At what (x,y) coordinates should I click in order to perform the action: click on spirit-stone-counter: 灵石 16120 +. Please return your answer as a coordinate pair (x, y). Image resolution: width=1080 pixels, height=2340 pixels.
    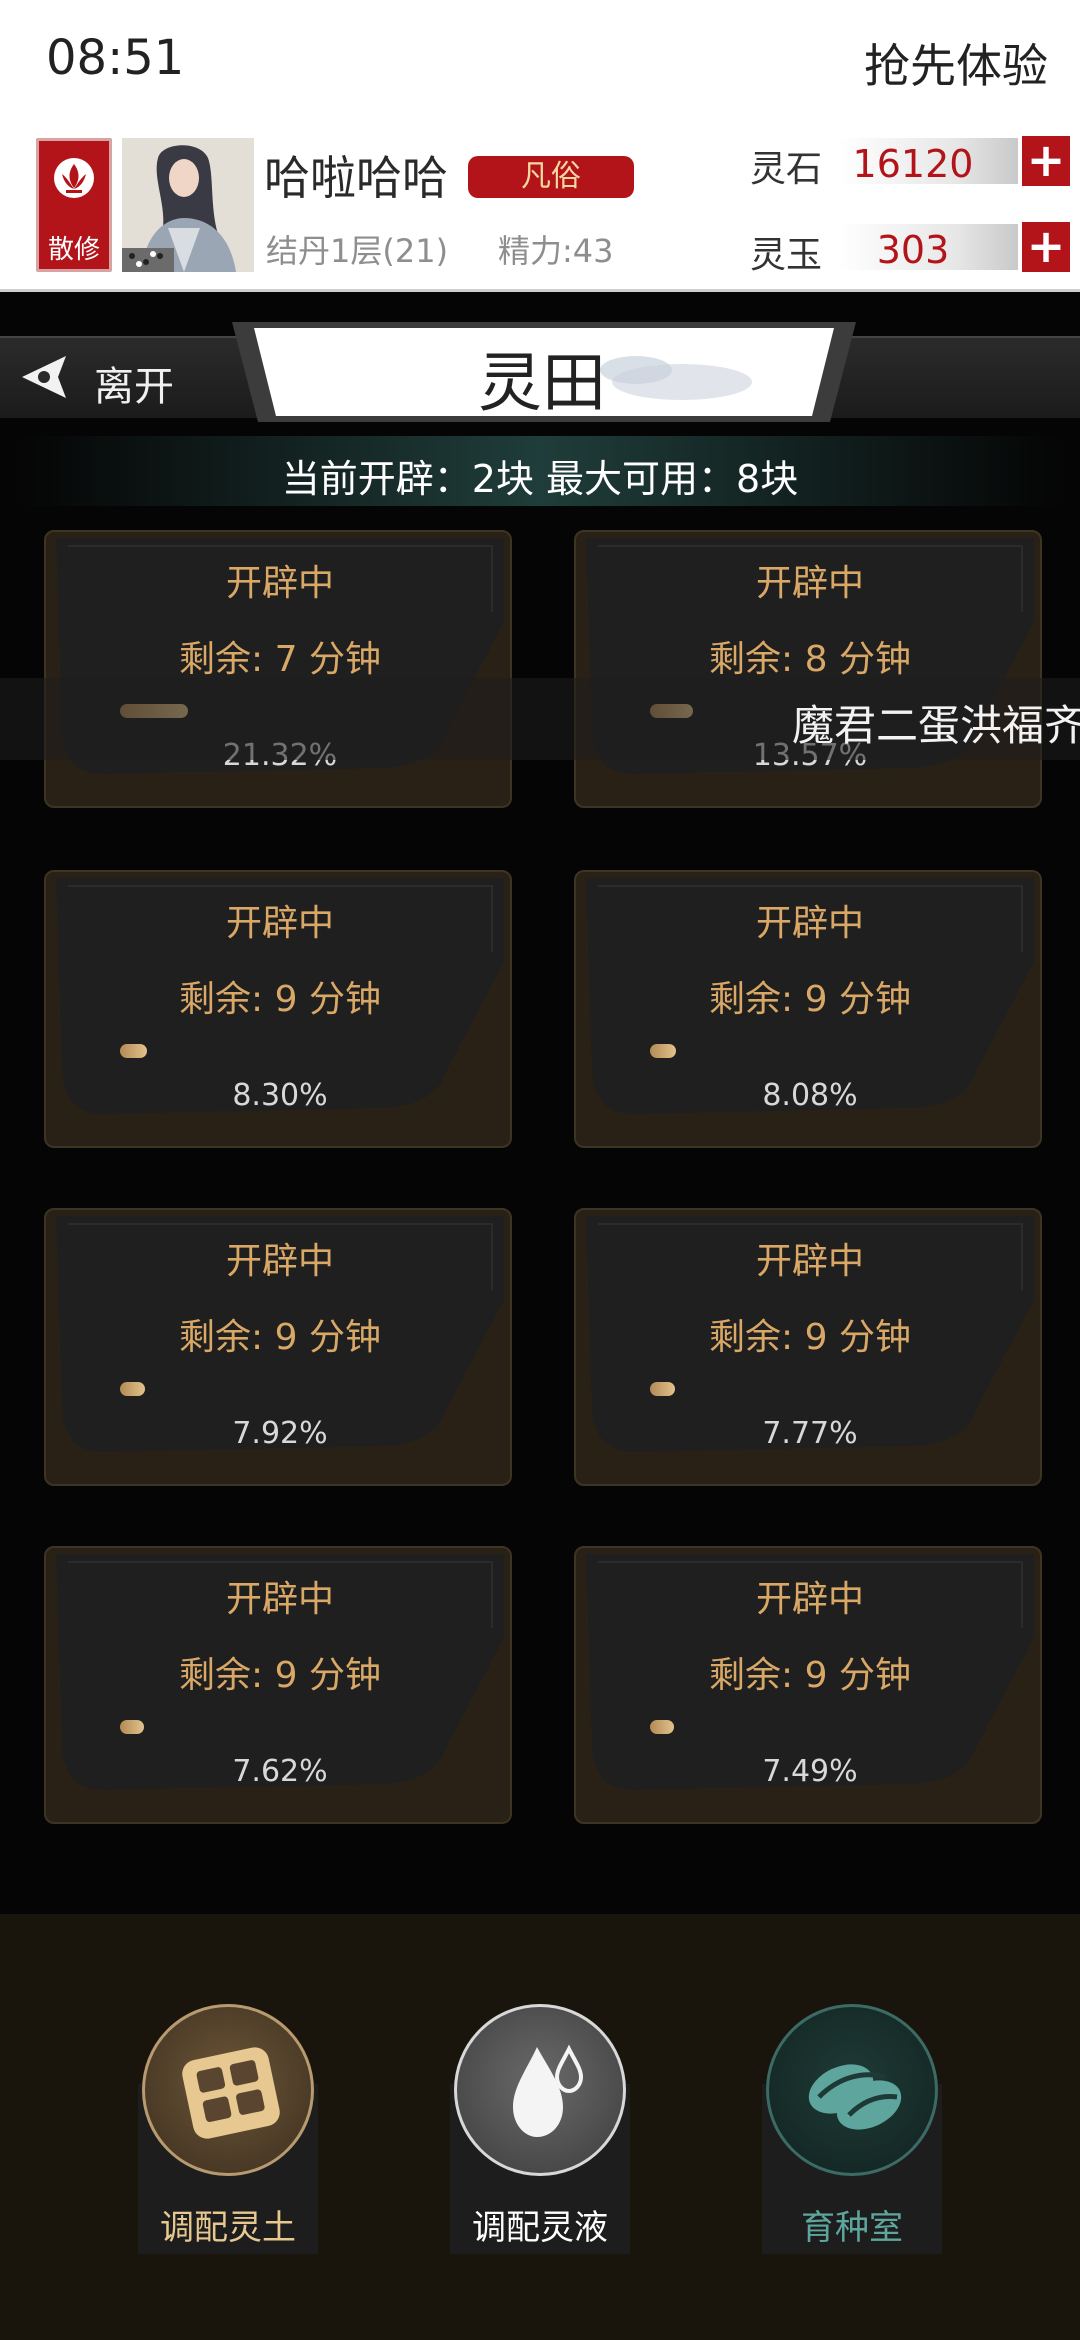
    Looking at the image, I should click on (910, 163).